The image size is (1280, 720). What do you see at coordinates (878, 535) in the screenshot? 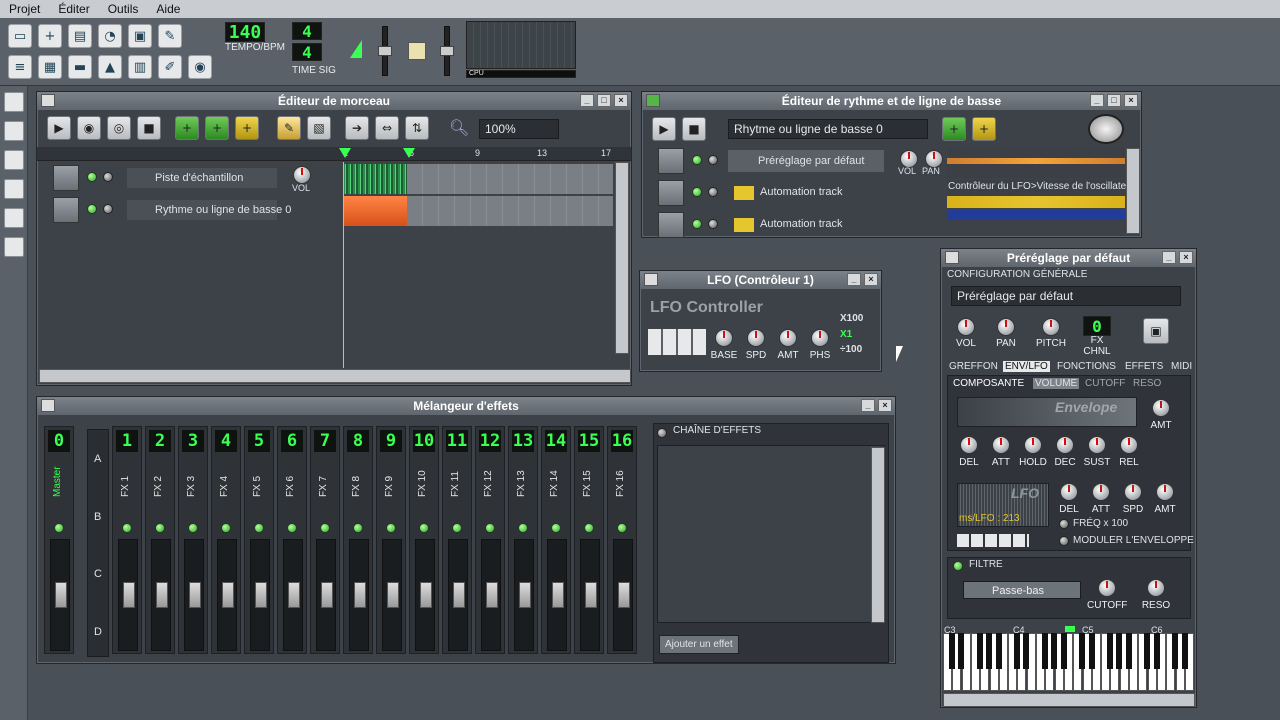
I see `fx-chain-vscroll` at bounding box center [878, 535].